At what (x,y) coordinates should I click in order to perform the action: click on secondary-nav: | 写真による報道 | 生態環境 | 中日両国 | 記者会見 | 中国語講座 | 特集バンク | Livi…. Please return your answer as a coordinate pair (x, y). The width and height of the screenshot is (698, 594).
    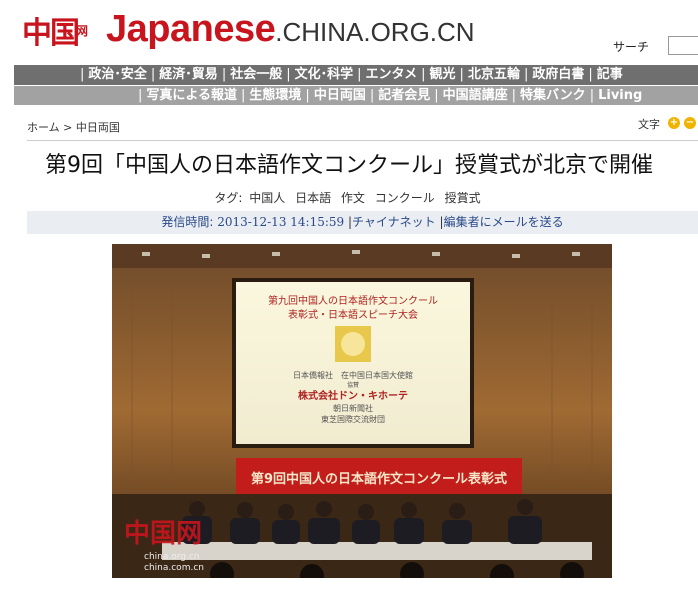
    Looking at the image, I should click on (356, 95).